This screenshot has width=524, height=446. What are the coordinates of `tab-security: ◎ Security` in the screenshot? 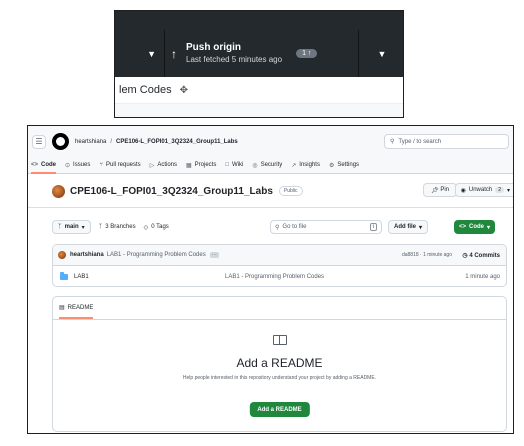 It's located at (267, 165).